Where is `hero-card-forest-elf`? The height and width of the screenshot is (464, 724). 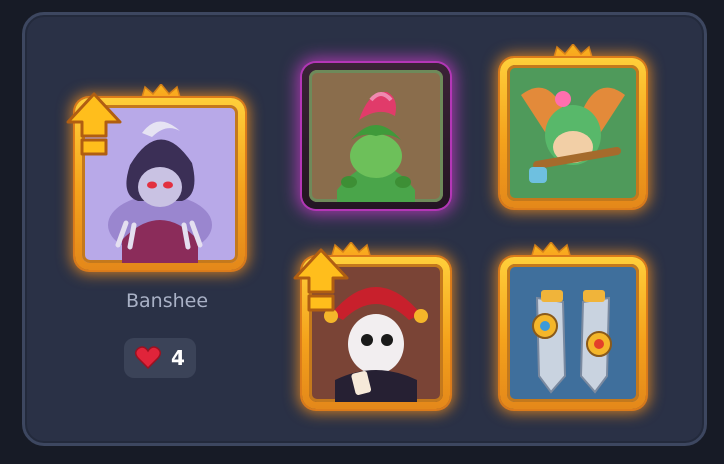
hero-card-forest-elf is located at coordinates (573, 133).